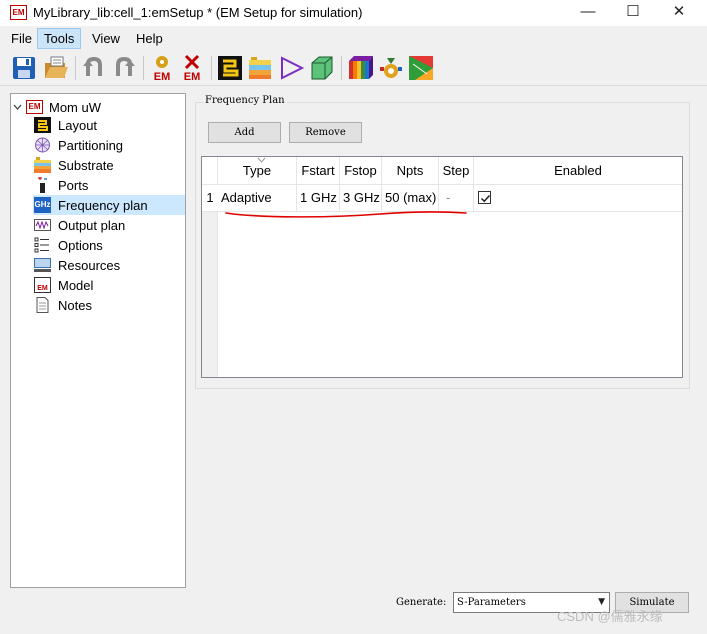  I want to click on tree-item-ports: Ports, so click(109, 185).